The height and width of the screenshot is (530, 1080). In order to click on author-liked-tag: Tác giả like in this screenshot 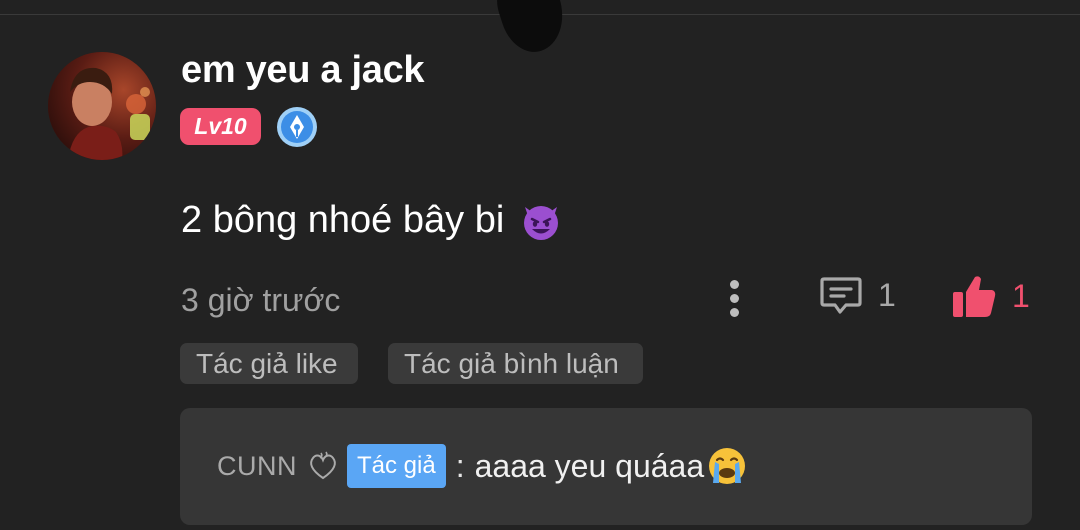, I will do `click(269, 363)`.